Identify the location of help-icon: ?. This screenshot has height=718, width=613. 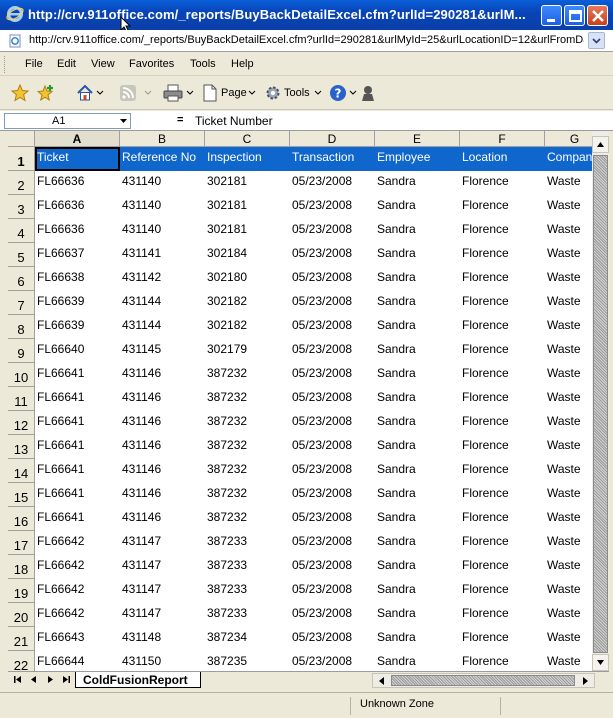
(338, 93).